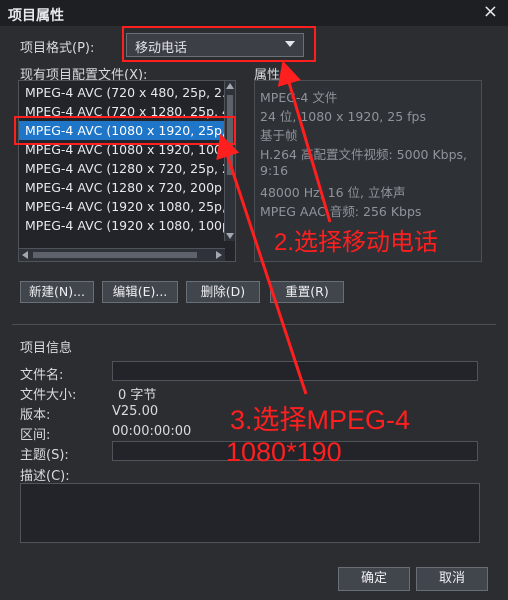 The image size is (508, 600). Describe the element at coordinates (333, 192) in the screenshot. I see `property-line: 48000 Hz, 16 位, 立体声` at that location.